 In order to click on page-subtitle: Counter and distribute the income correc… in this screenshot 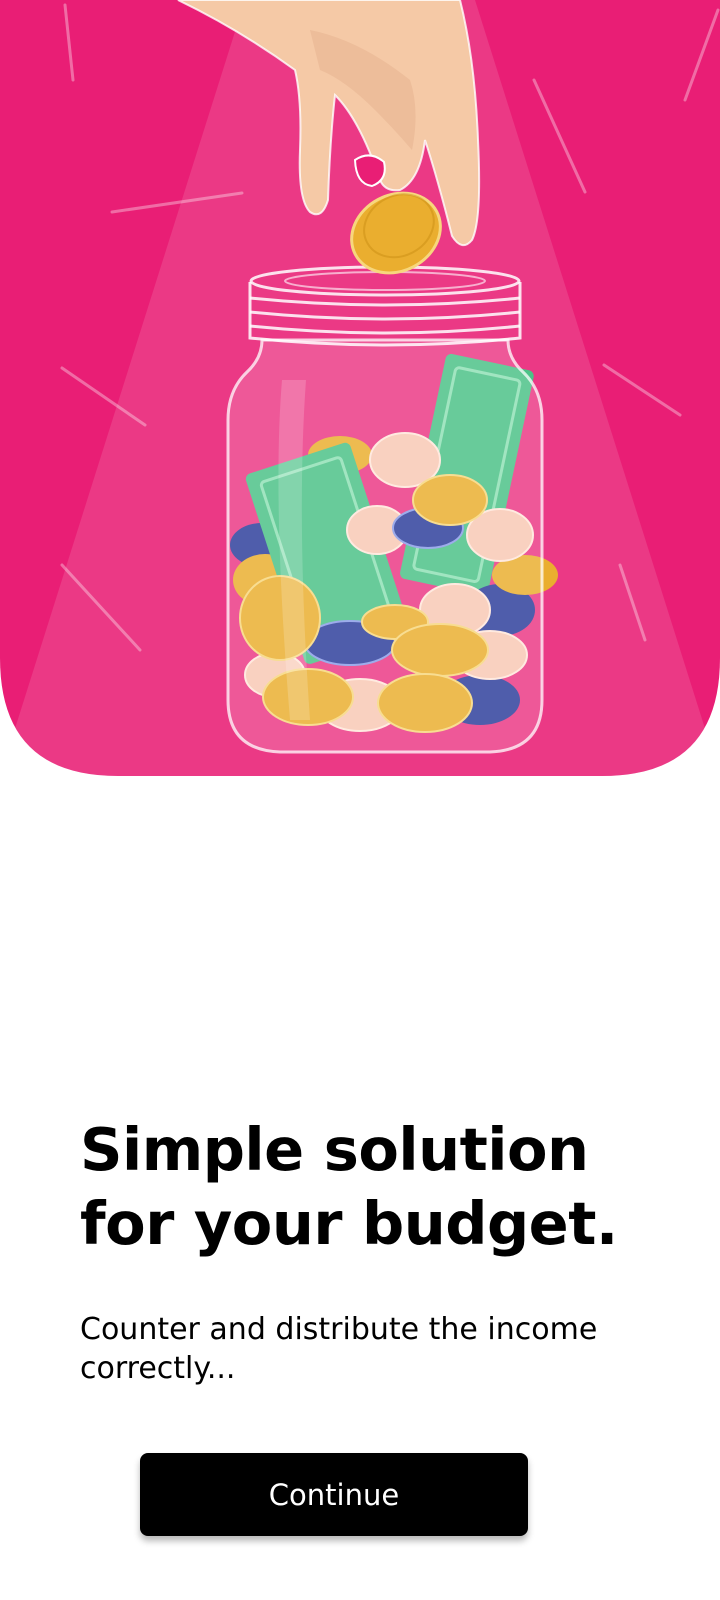, I will do `click(339, 1349)`.